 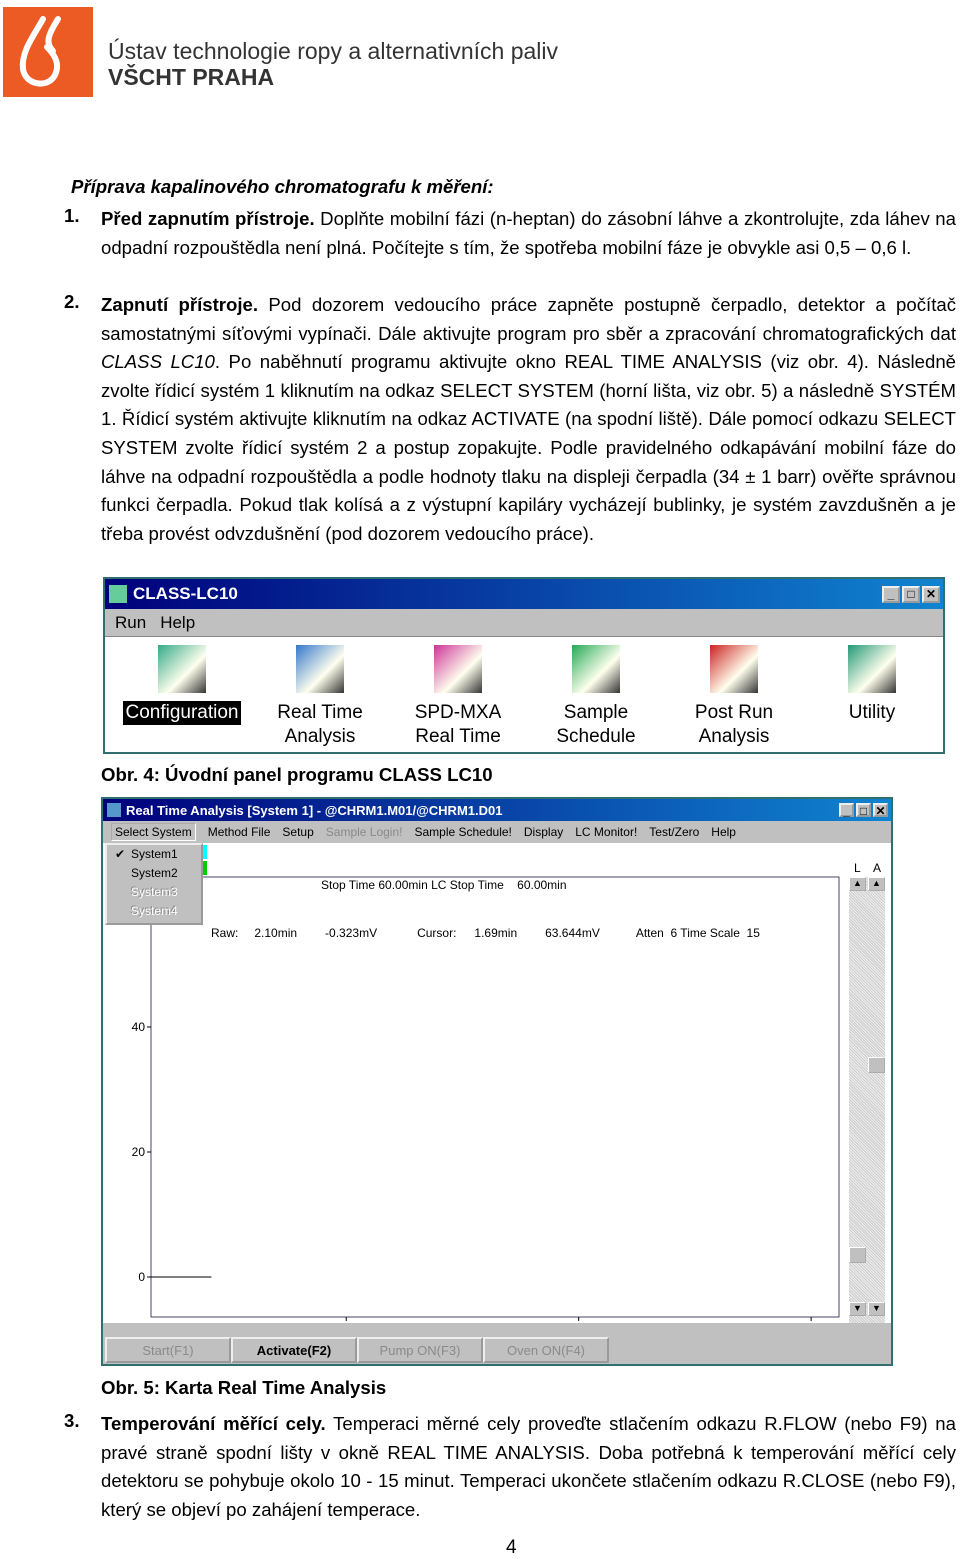 I want to click on launcher-utility: Utility, so click(x=872, y=698).